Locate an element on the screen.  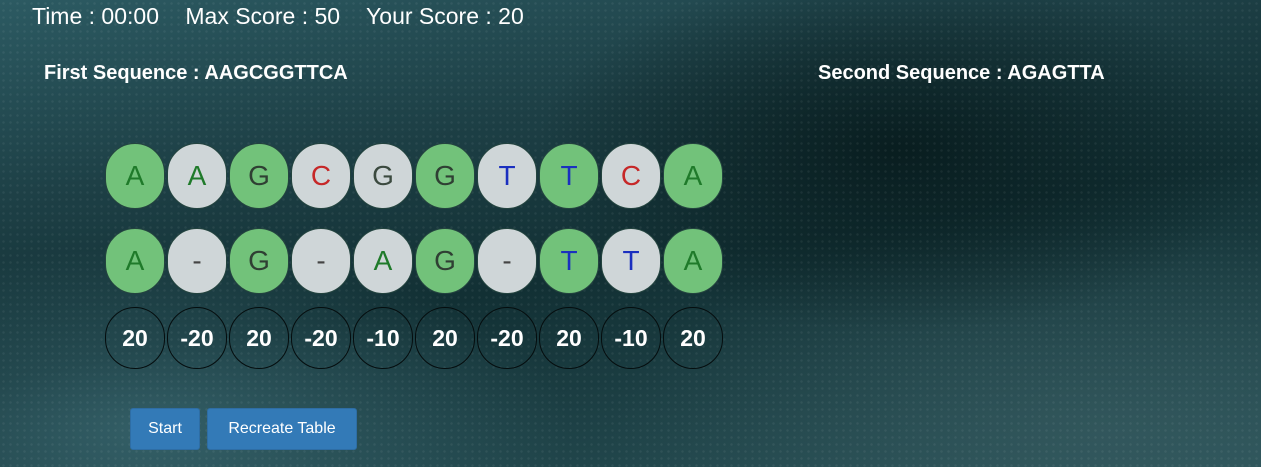
second-sequence-row: A-G-AG-TTA is located at coordinates (414, 261).